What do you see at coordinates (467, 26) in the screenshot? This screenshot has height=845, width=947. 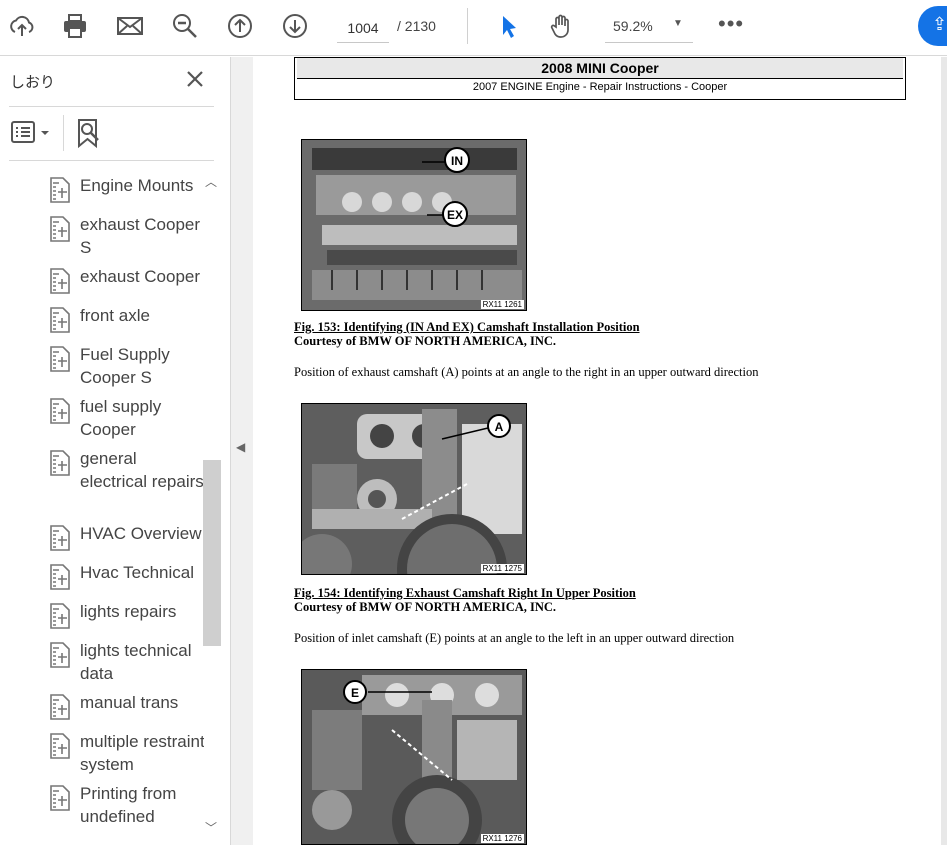 I see `toolbar-divider` at bounding box center [467, 26].